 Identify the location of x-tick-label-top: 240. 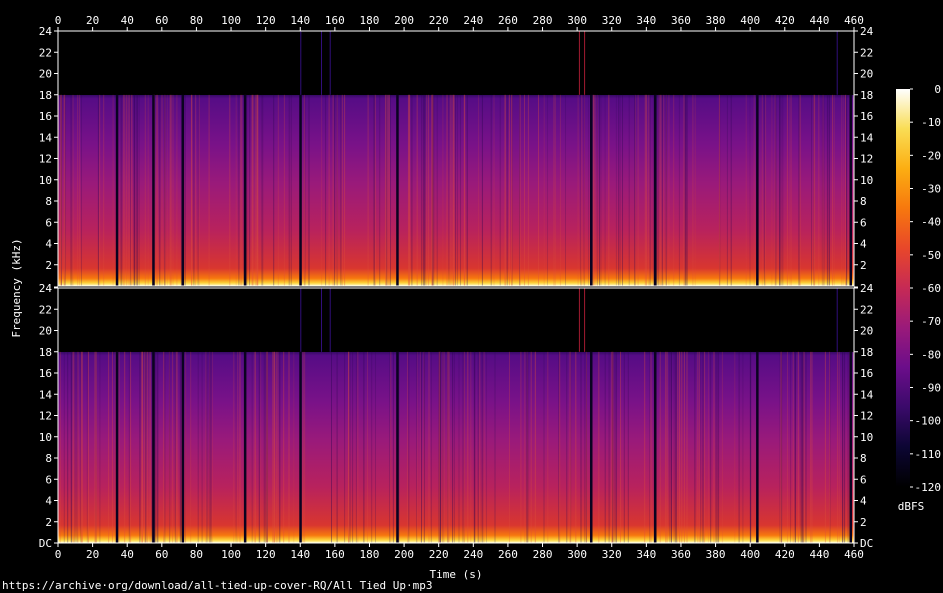
(473, 20).